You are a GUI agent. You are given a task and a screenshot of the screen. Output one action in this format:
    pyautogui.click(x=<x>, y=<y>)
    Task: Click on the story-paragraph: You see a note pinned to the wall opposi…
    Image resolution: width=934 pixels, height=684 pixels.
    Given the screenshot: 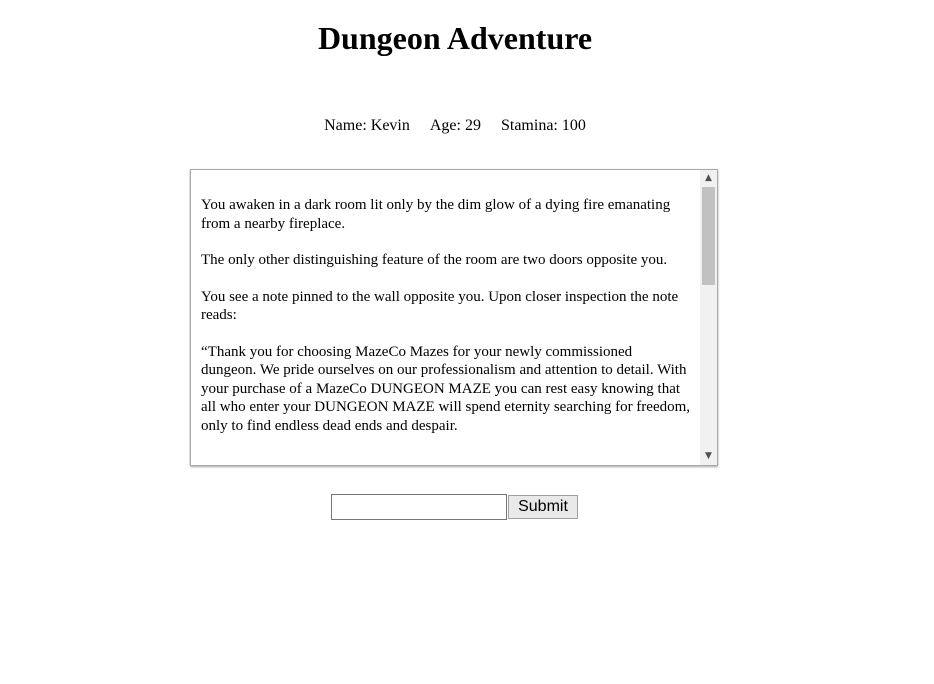 What is the action you would take?
    pyautogui.click(x=440, y=306)
    